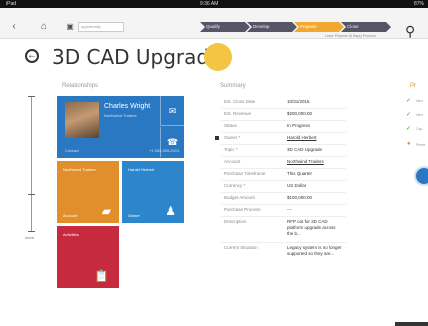  I want to click on field-label: Description, so click(235, 221).